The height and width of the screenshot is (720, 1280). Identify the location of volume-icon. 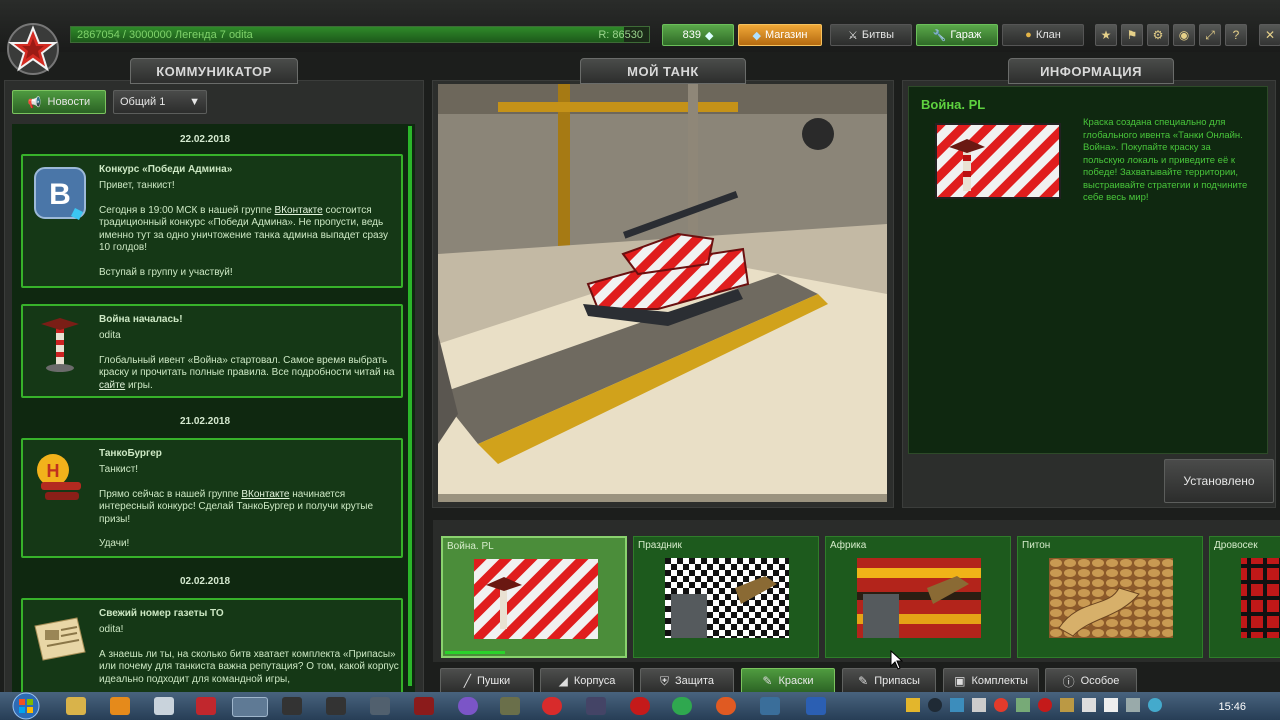
(1111, 705).